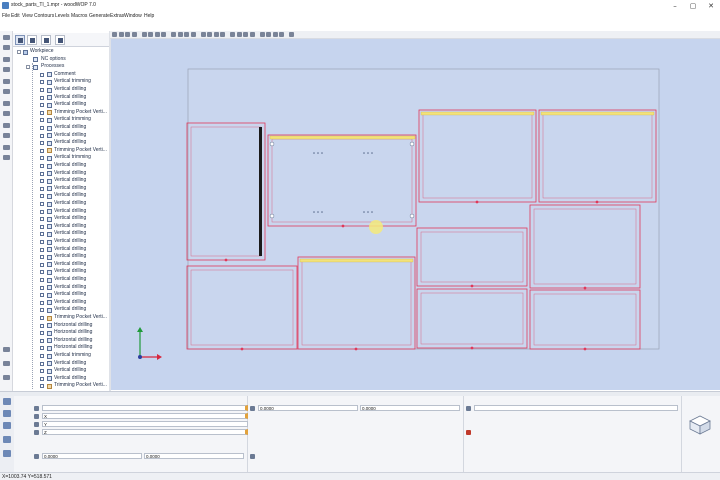 The height and width of the screenshot is (480, 720). What do you see at coordinates (222, 34) in the screenshot?
I see `view-front-icon` at bounding box center [222, 34].